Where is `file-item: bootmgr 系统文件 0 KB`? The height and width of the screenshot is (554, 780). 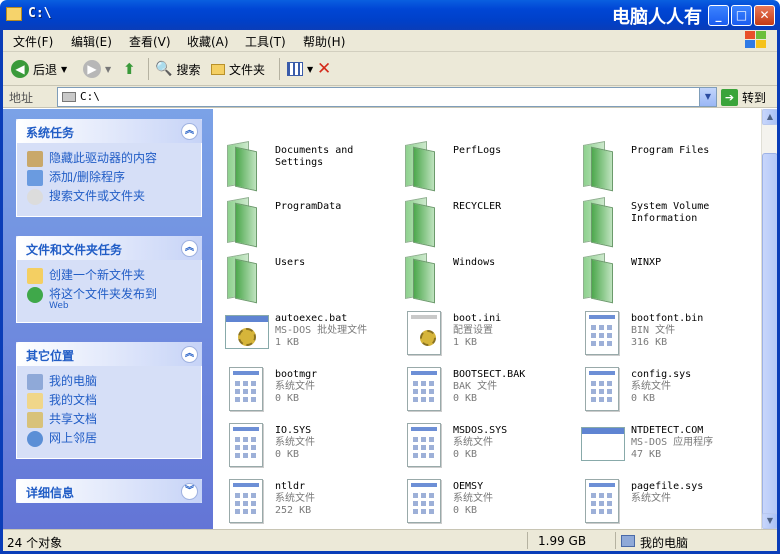 file-item: bootmgr 系统文件 0 KB is located at coordinates (306, 385).